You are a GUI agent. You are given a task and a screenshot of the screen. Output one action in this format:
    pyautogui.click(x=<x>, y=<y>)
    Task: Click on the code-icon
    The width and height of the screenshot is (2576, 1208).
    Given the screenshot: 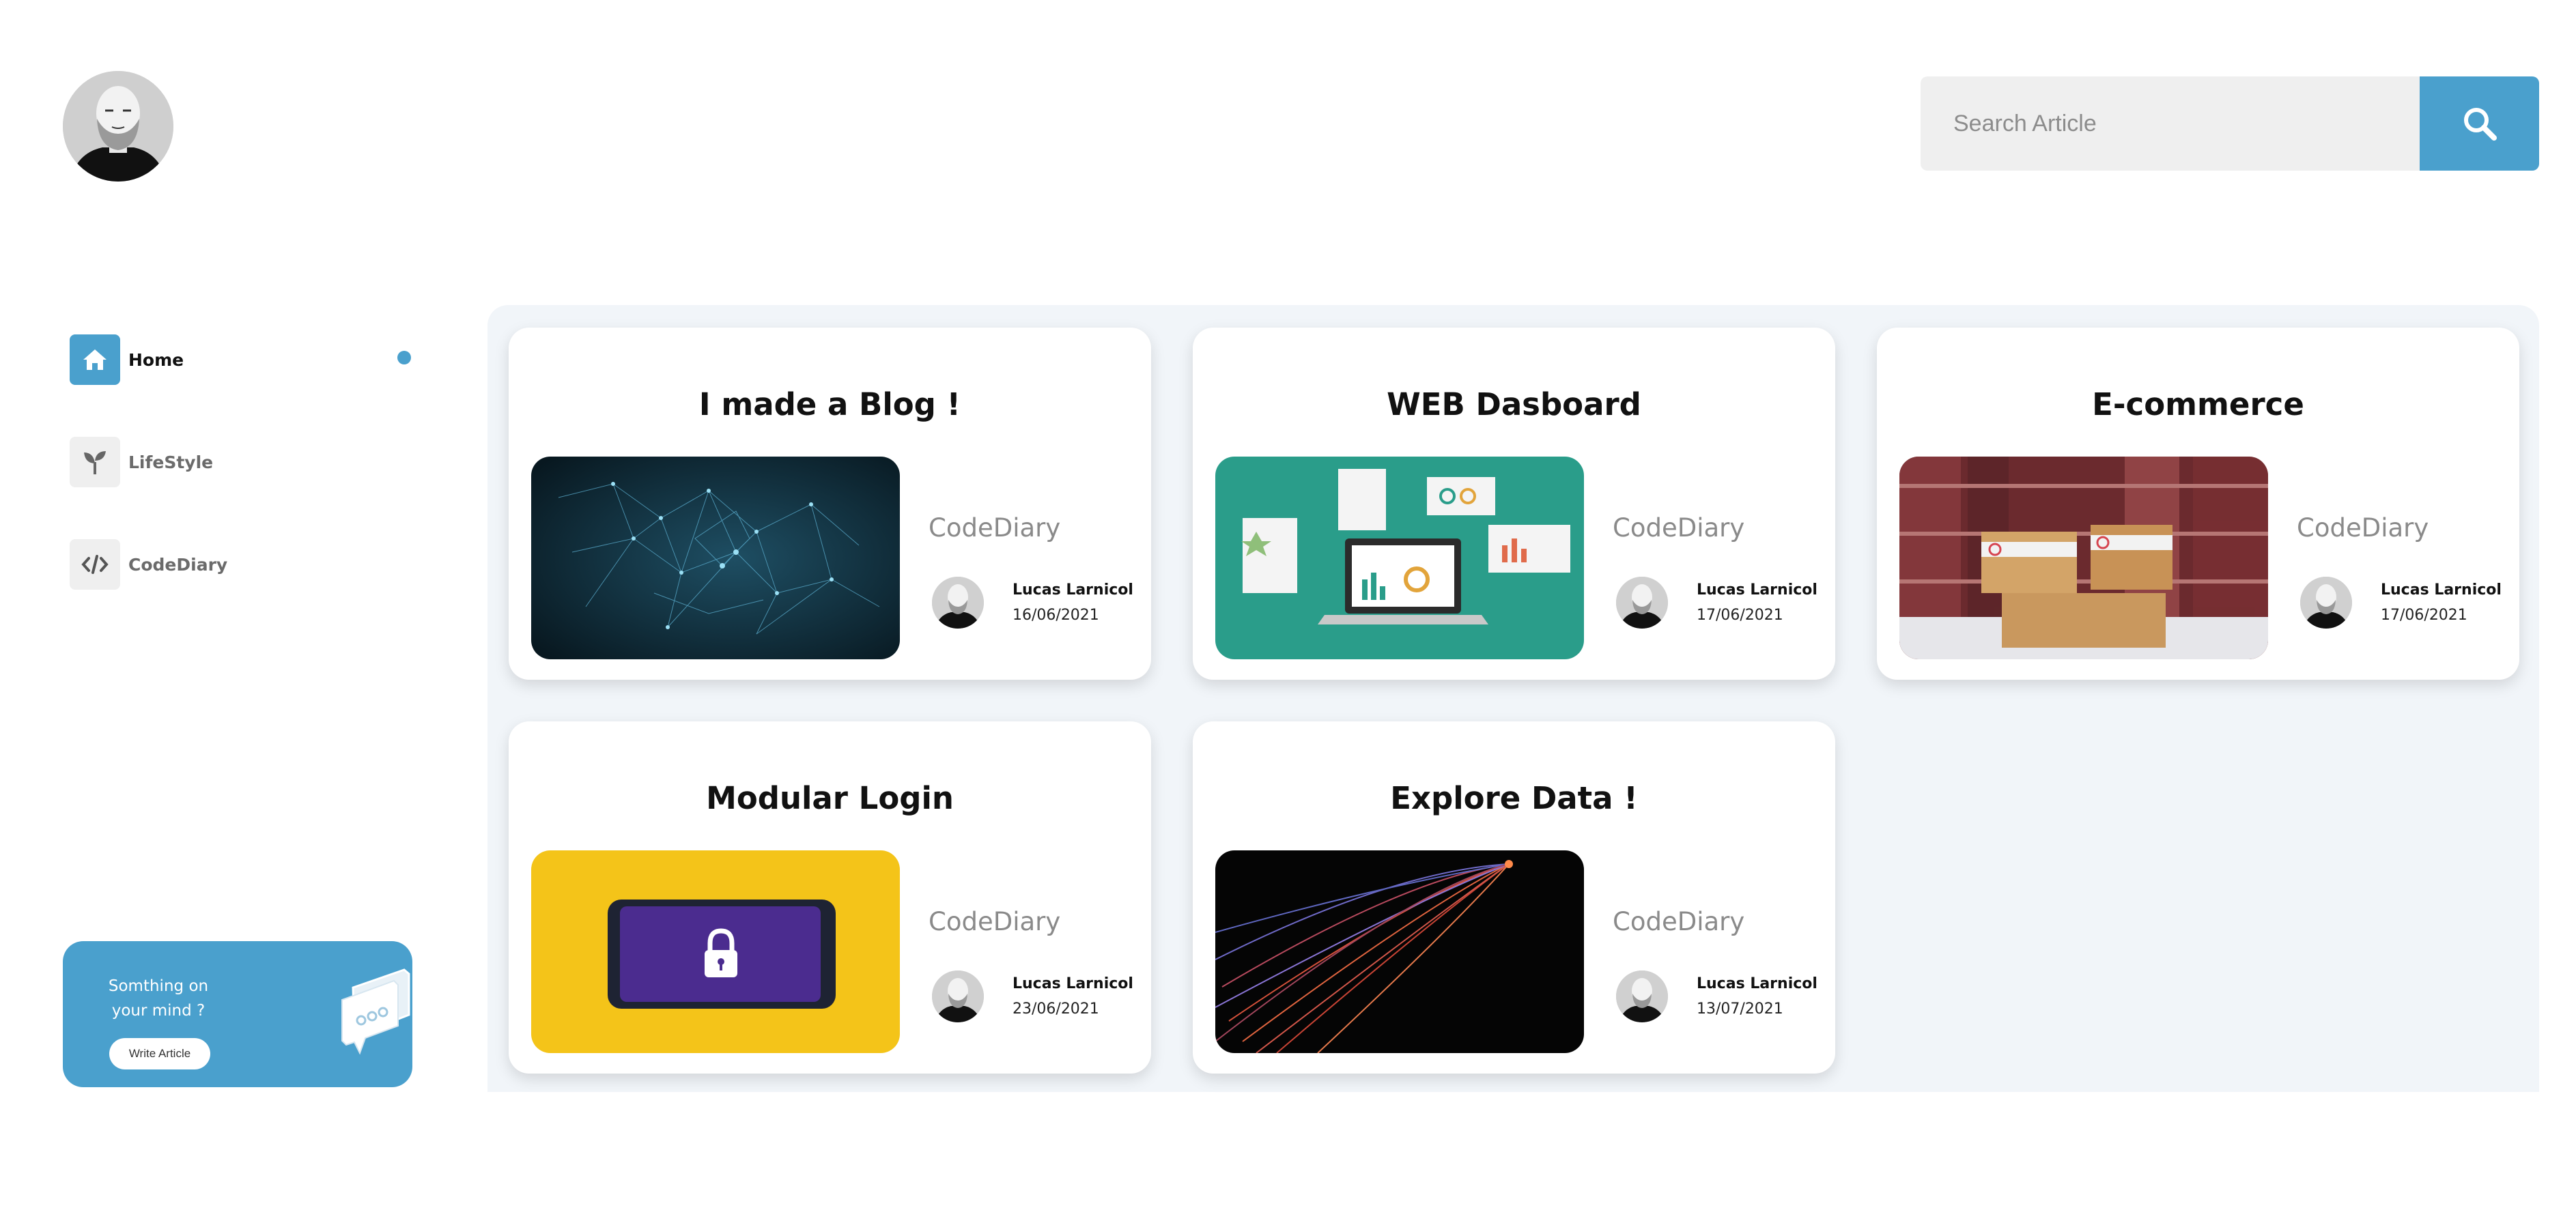 What is the action you would take?
    pyautogui.click(x=95, y=564)
    